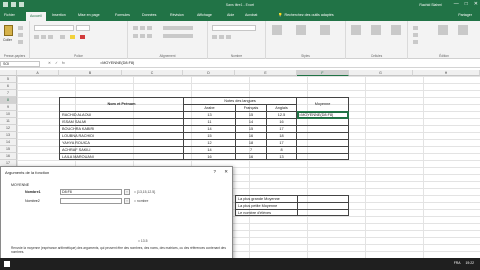 The height and width of the screenshot is (270, 480). What do you see at coordinates (234, 28) in the screenshot?
I see `number-format-dropdown` at bounding box center [234, 28].